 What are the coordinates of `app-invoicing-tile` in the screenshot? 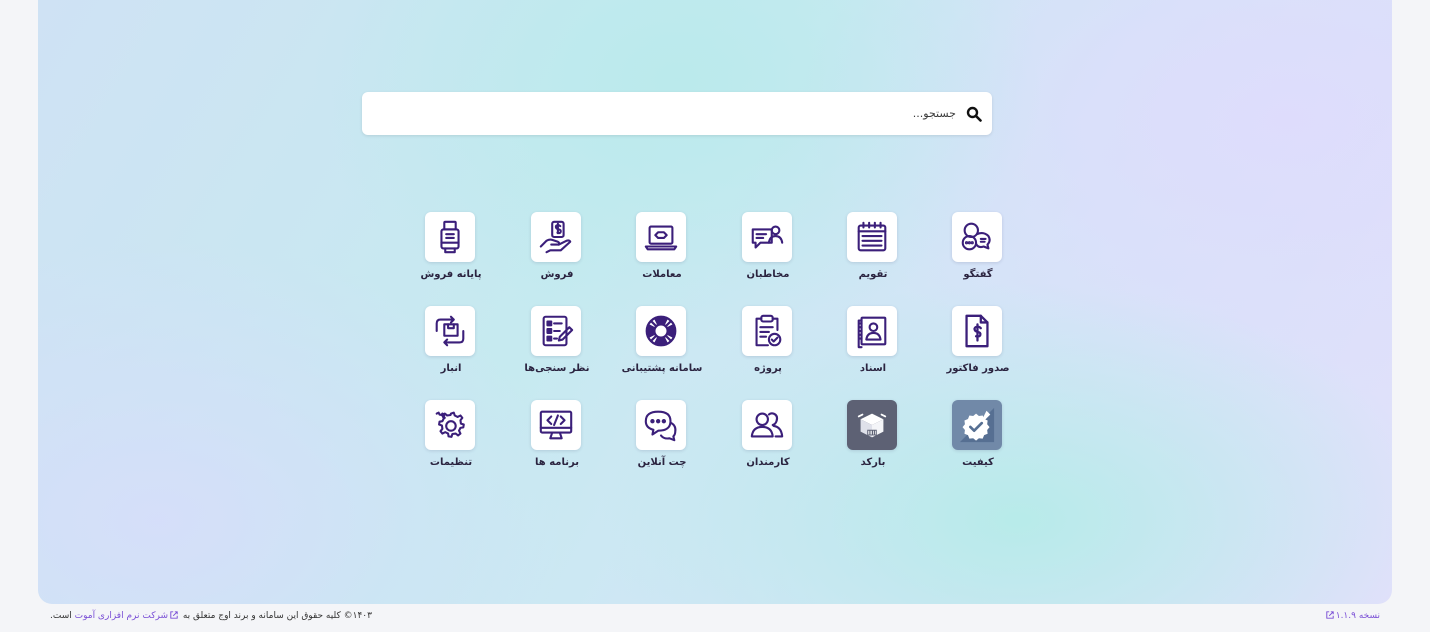 It's located at (977, 331).